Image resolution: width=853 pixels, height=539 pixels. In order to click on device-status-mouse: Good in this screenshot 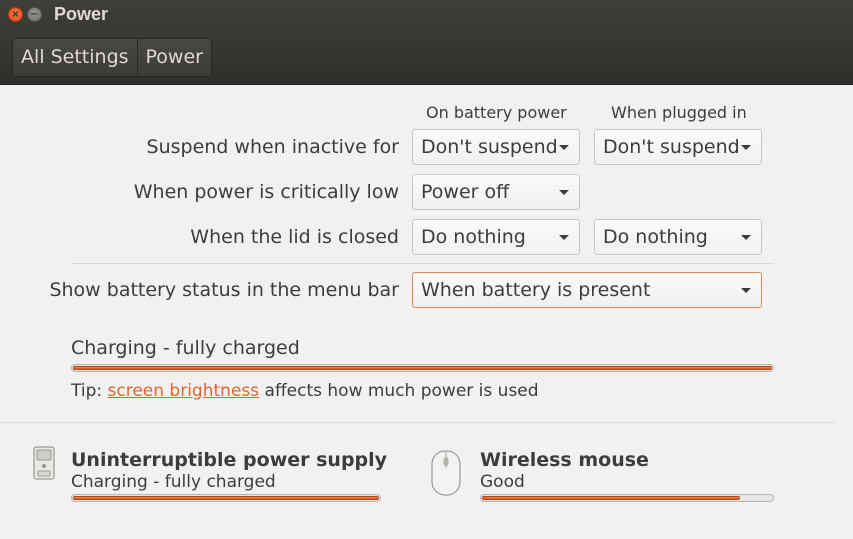, I will do `click(502, 482)`.